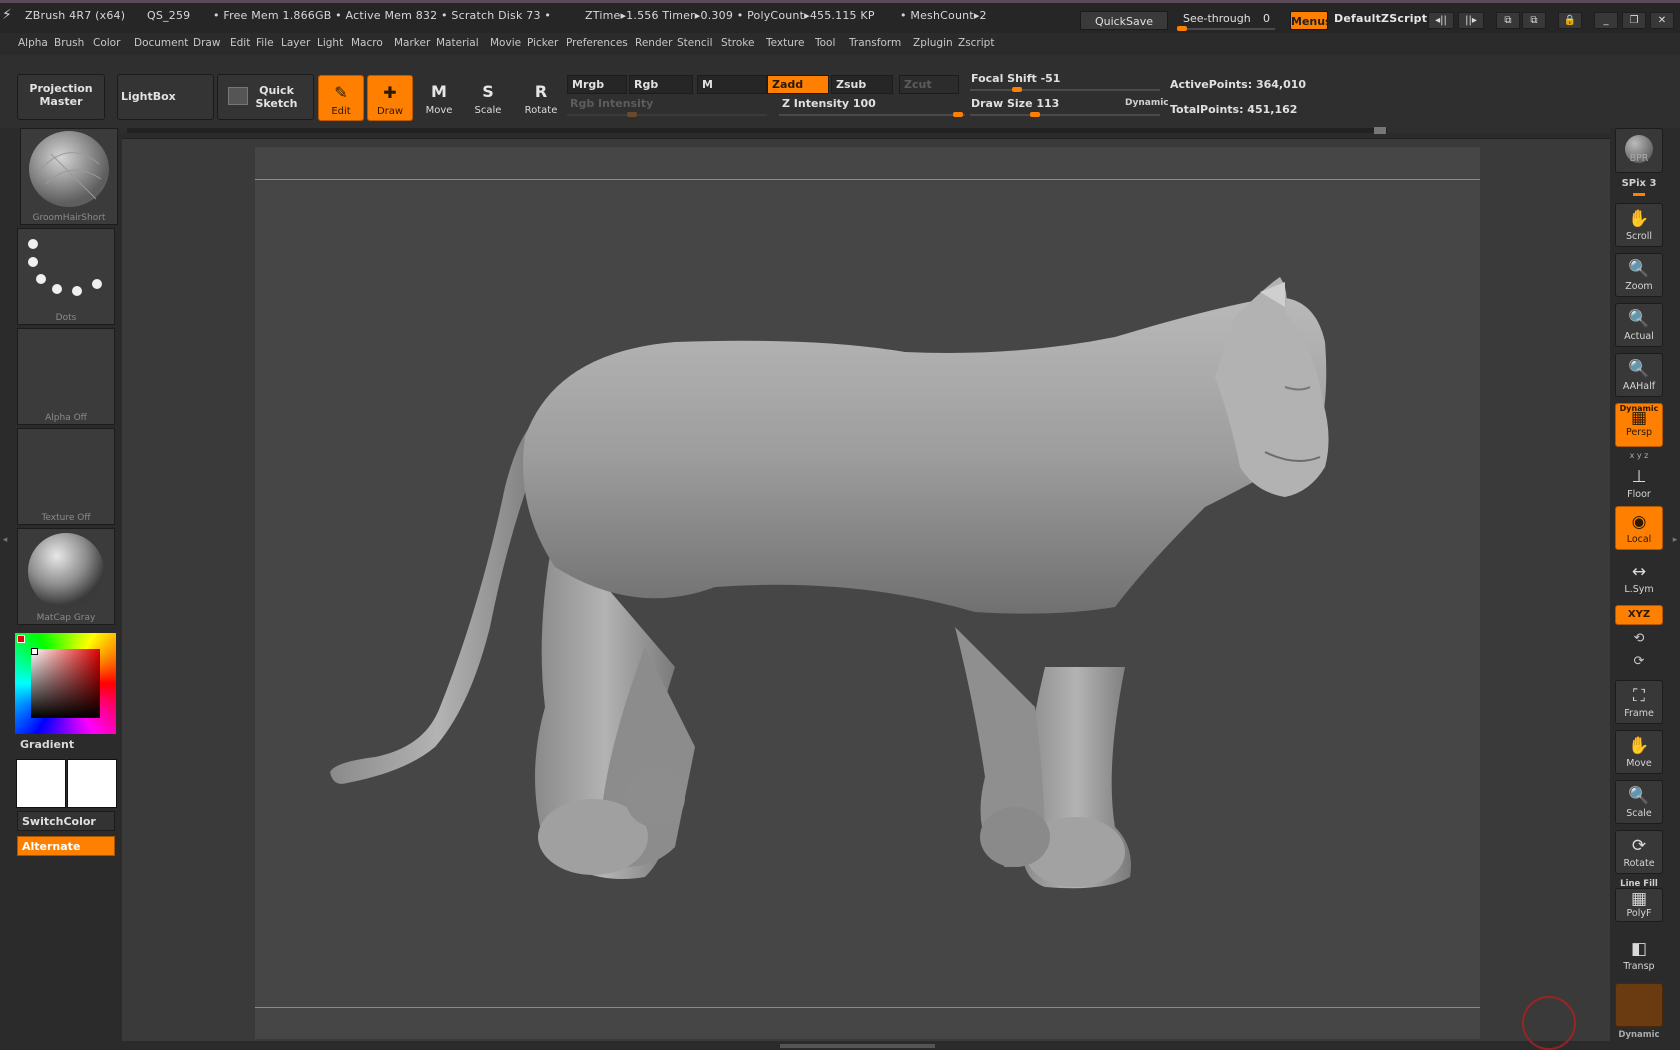 The height and width of the screenshot is (1050, 1680). I want to click on persp-button: Dynamic ▦ Persp, so click(1639, 425).